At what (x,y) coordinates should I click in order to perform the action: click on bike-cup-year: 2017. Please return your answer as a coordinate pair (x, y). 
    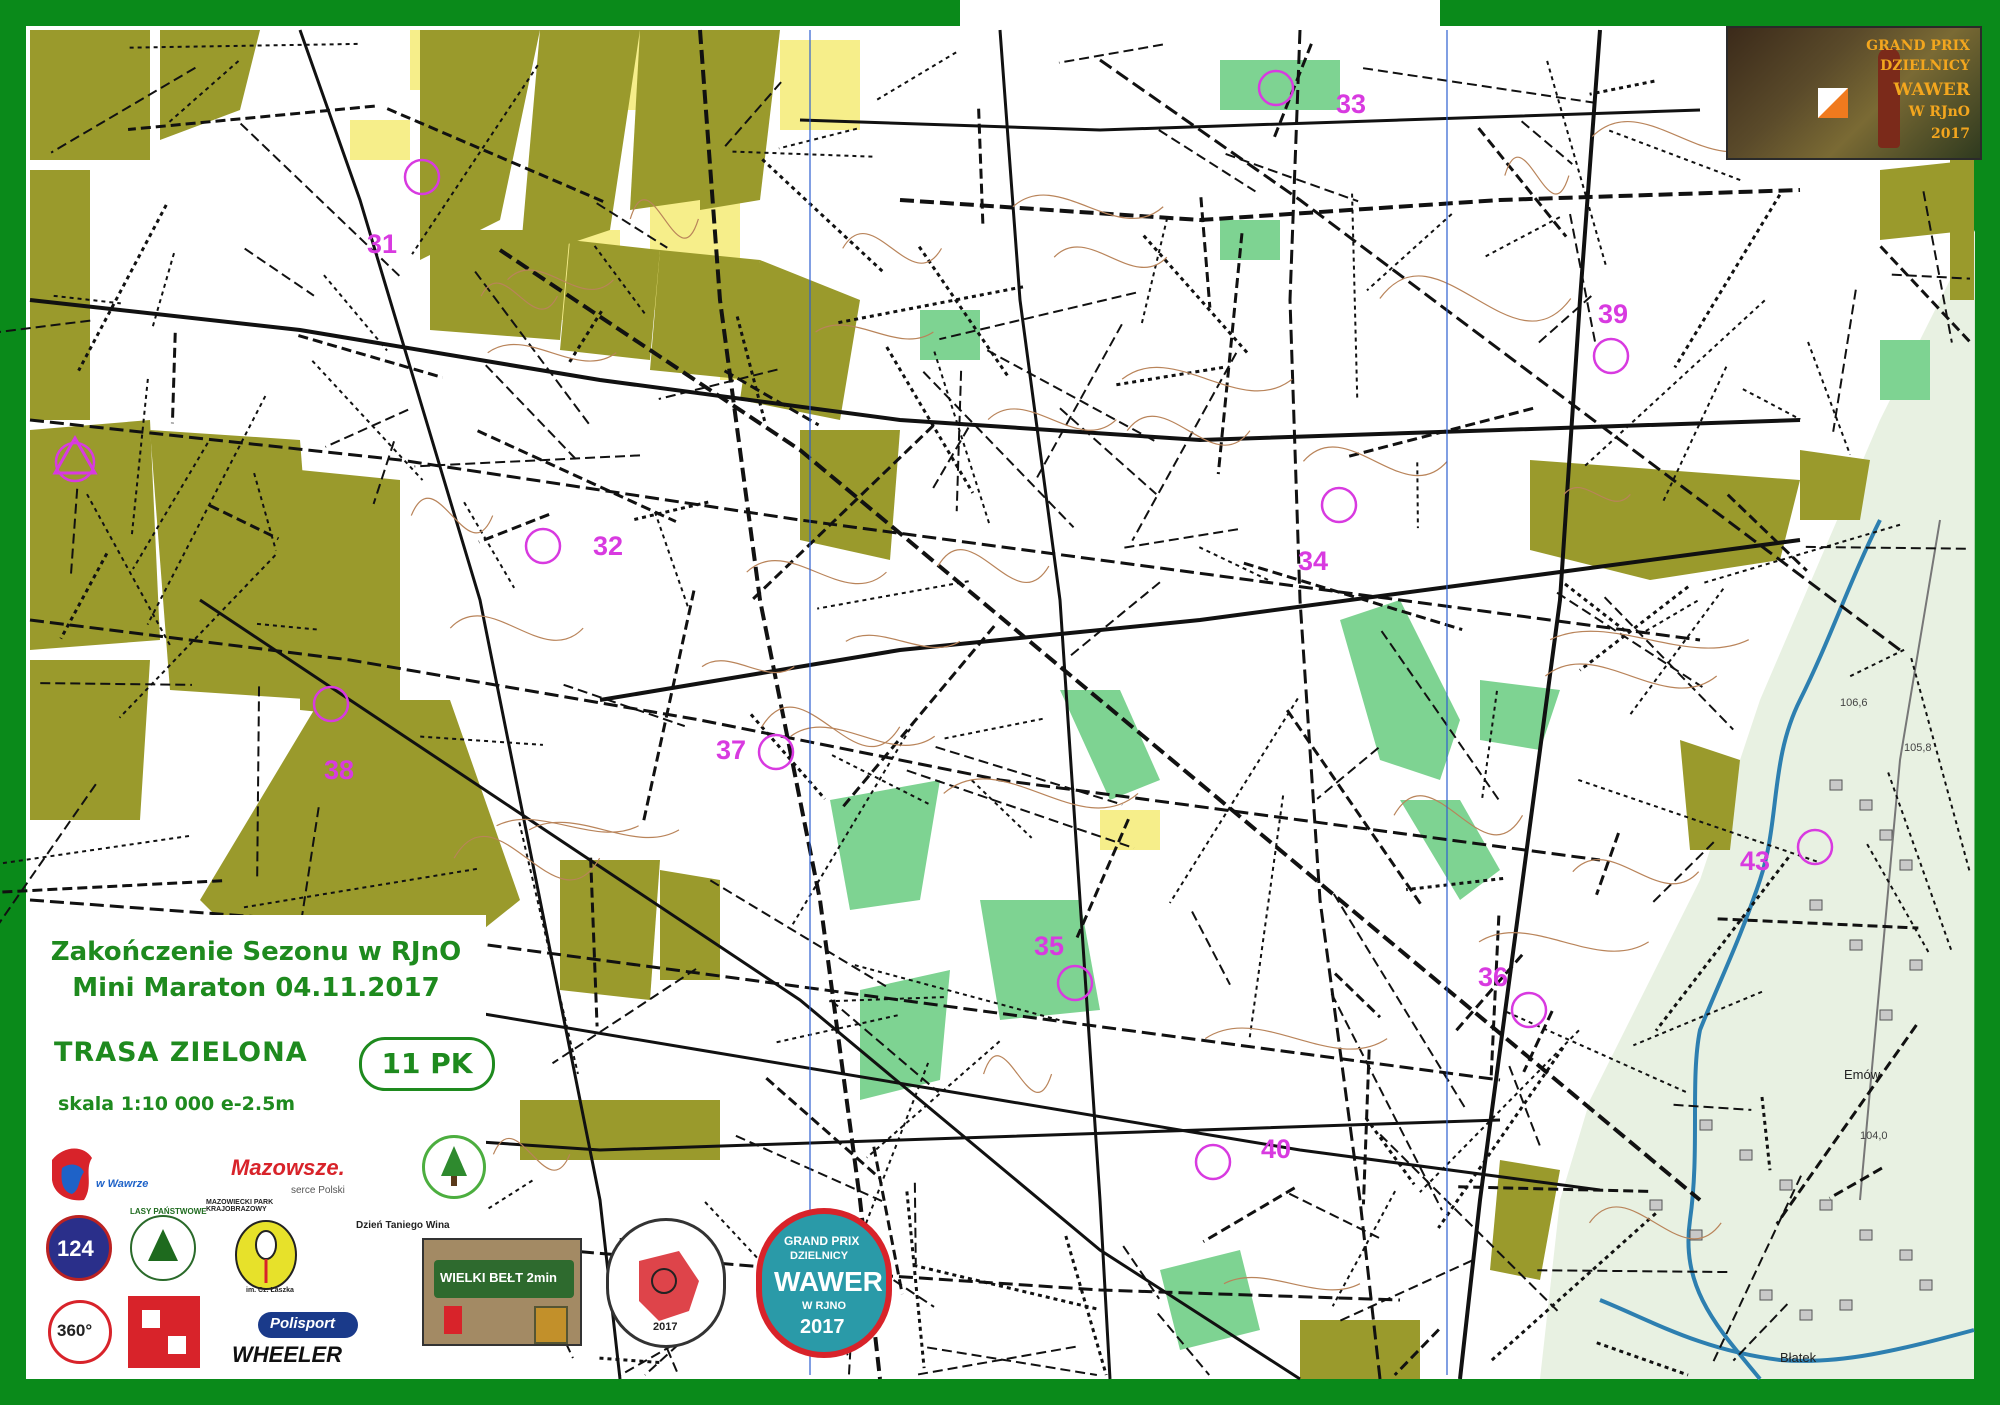
    Looking at the image, I should click on (665, 1327).